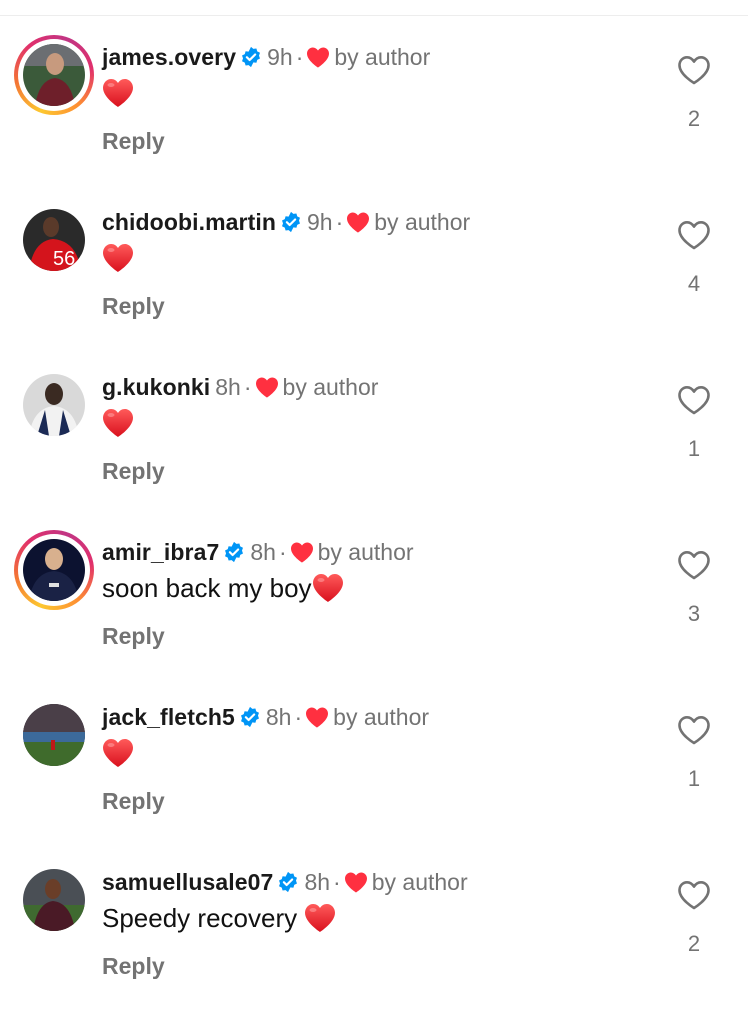  Describe the element at coordinates (207, 588) in the screenshot. I see `comment-text-content: soon back my boy` at that location.